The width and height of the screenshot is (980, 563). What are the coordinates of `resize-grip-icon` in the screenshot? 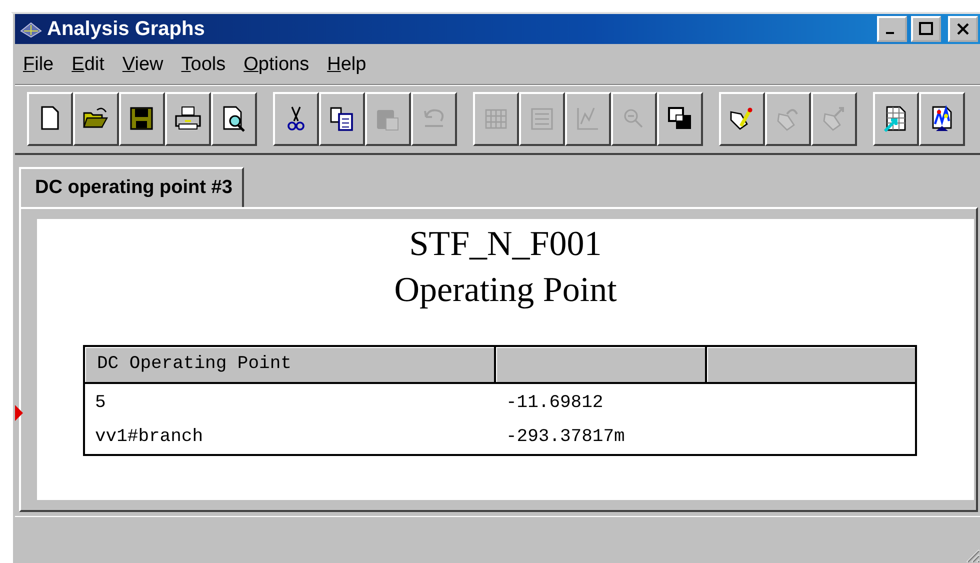 It's located at (972, 555).